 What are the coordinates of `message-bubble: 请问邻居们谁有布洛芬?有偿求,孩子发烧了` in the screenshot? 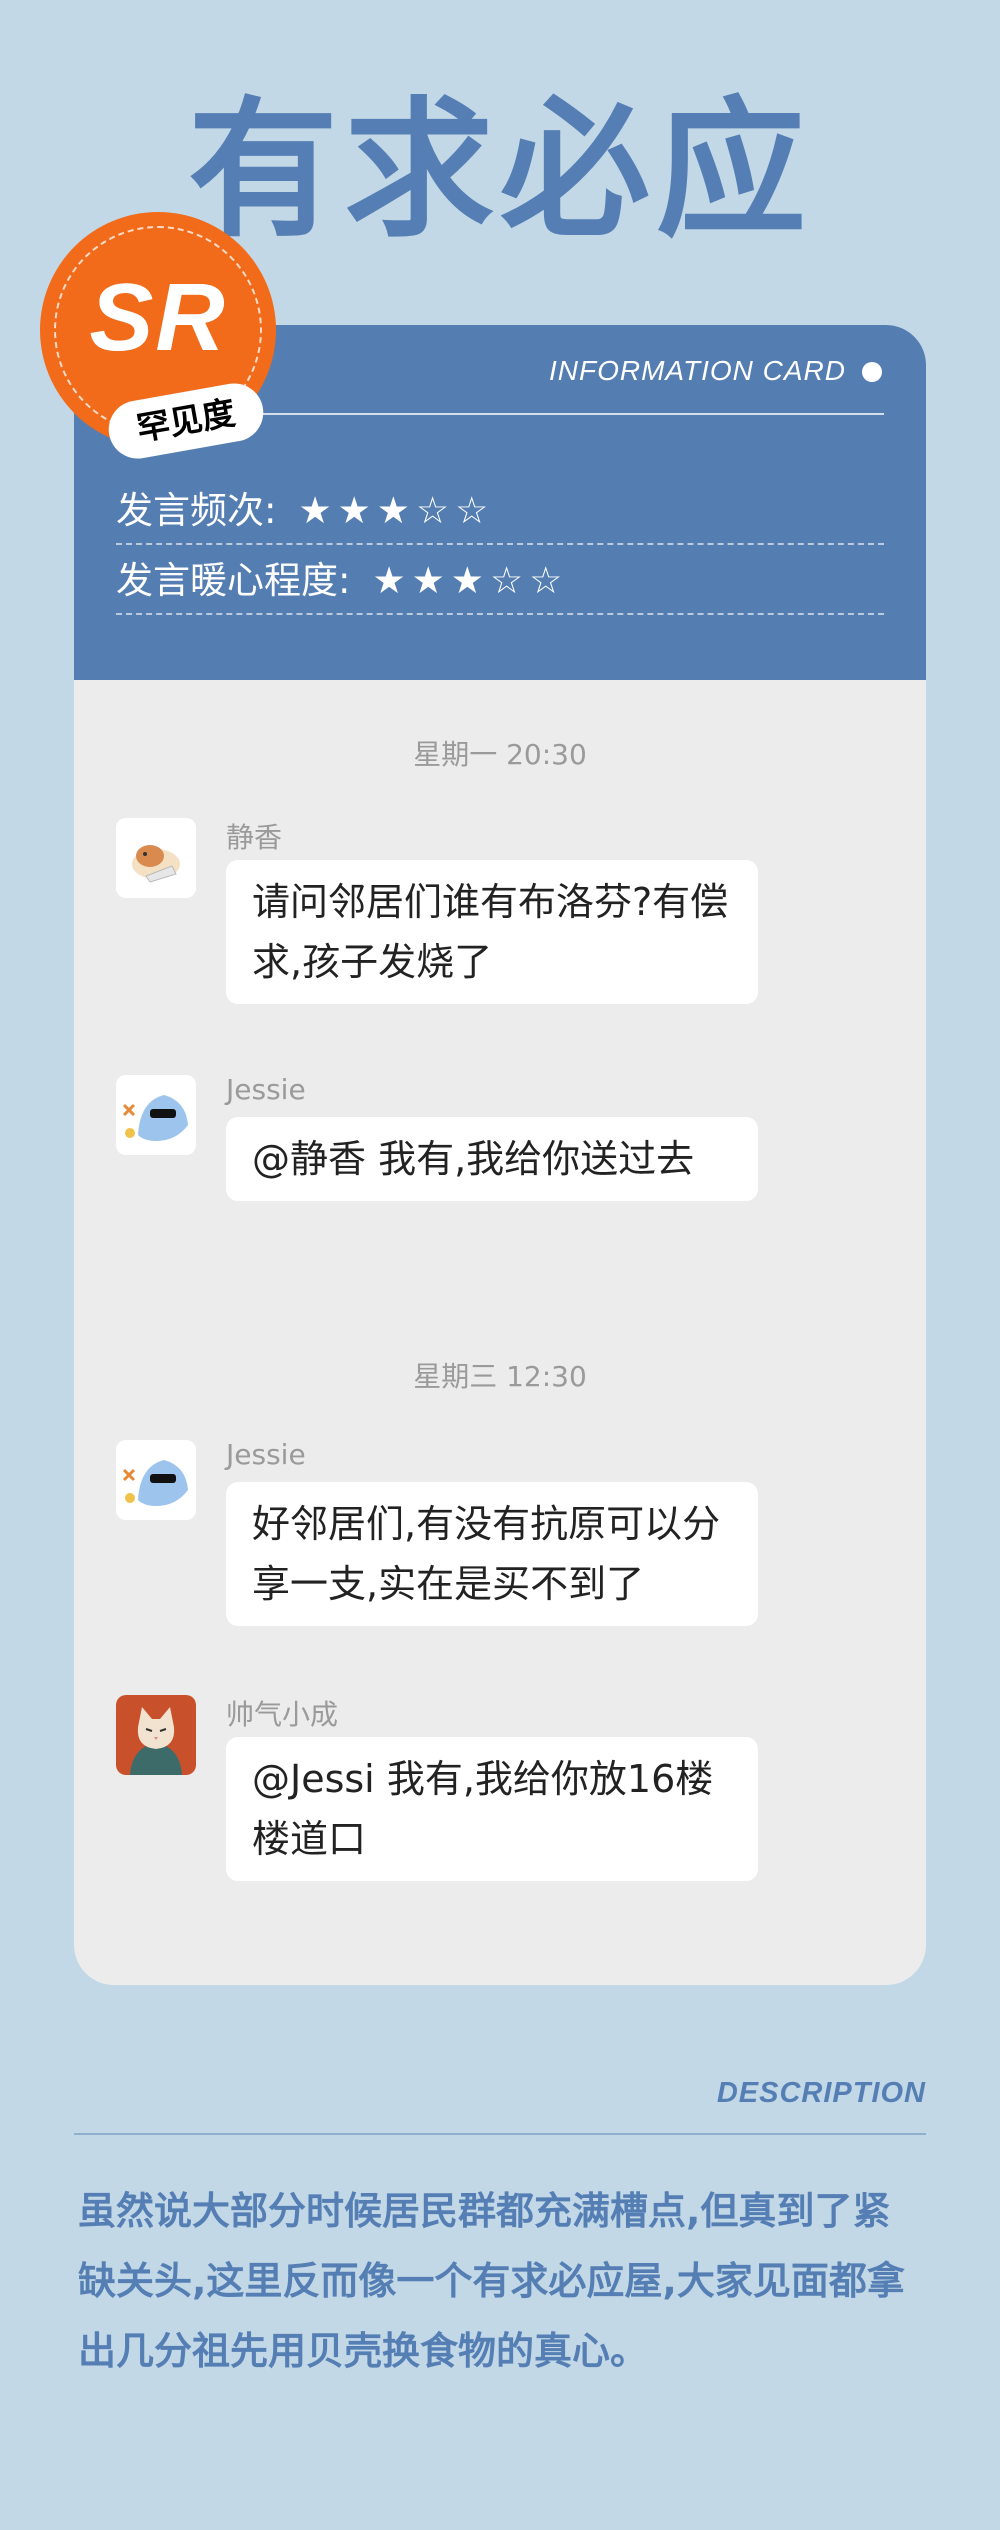 It's located at (492, 932).